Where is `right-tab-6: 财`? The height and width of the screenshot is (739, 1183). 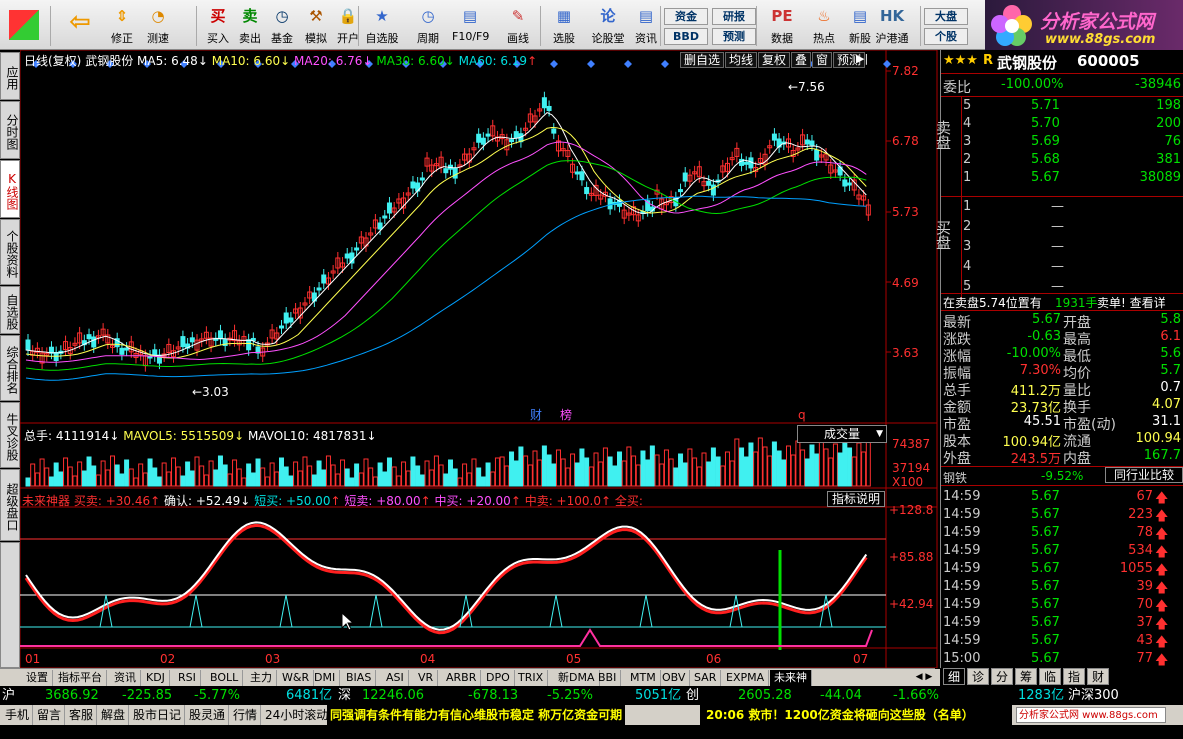 right-tab-6: 财 is located at coordinates (1098, 676).